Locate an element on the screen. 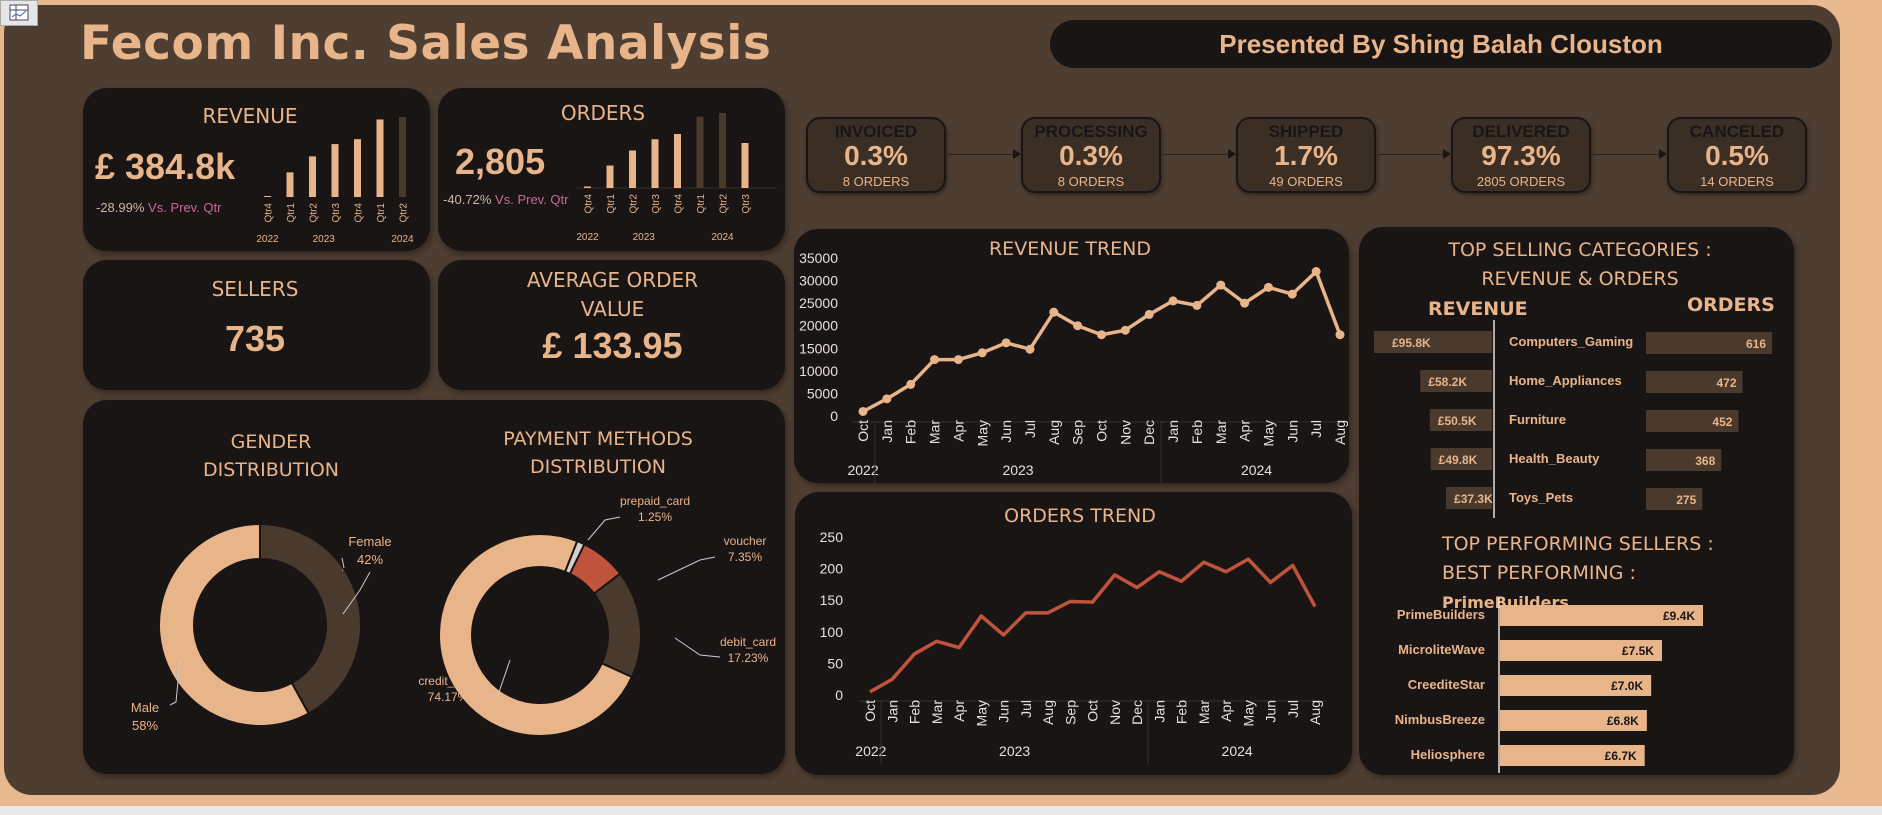  slice-label: prepaid_card is located at coordinates (655, 501).